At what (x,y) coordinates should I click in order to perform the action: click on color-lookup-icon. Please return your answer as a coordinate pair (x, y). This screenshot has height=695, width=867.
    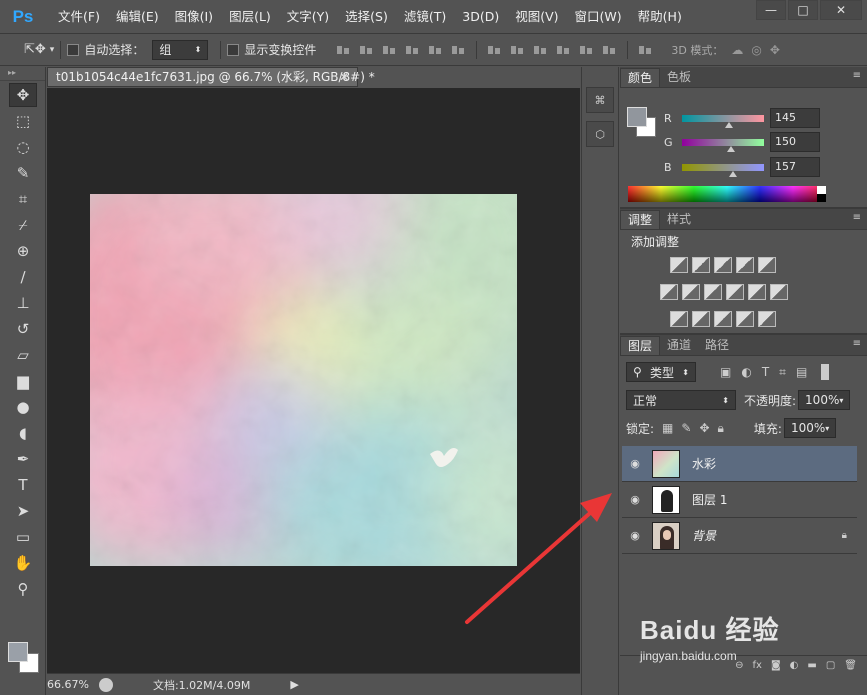
    Looking at the image, I should click on (779, 292).